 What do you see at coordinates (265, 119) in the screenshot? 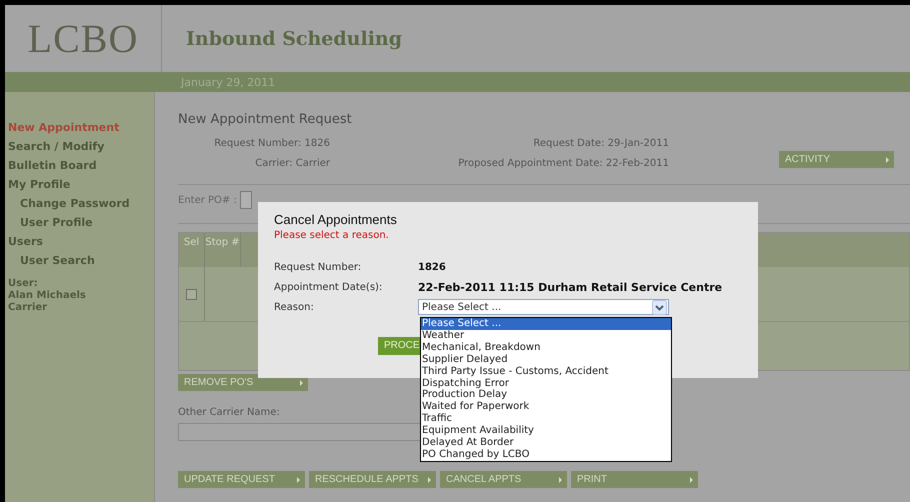
I see `page-heading: New Appointment Request` at bounding box center [265, 119].